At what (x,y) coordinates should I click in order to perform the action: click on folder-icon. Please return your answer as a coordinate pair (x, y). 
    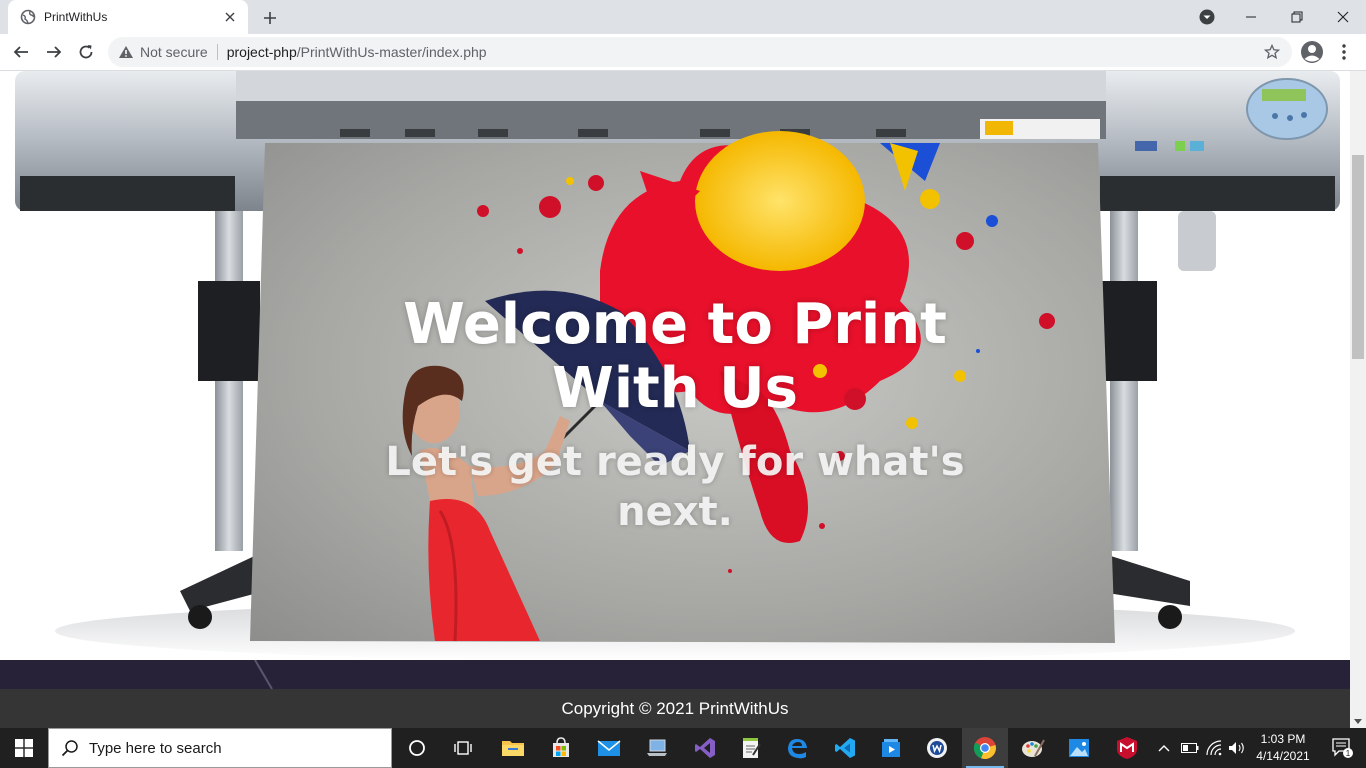
    Looking at the image, I should click on (513, 748).